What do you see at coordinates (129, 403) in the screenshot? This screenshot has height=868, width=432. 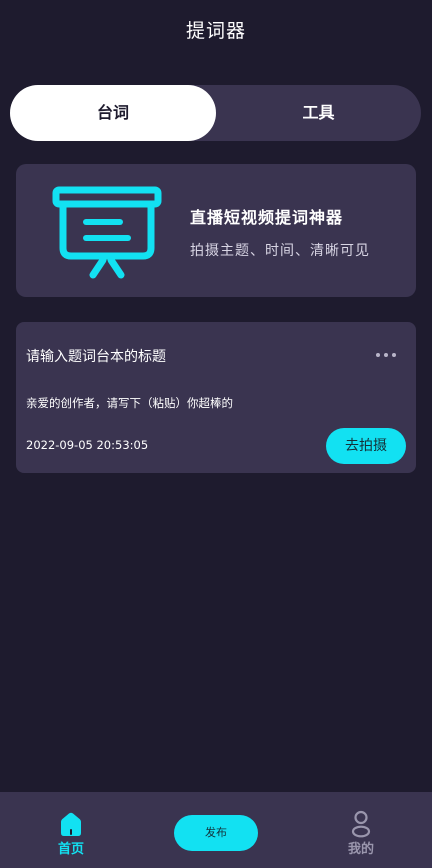 I see `script-preview: 亲爱的创作者，请写下（粘贴）你超棒的` at bounding box center [129, 403].